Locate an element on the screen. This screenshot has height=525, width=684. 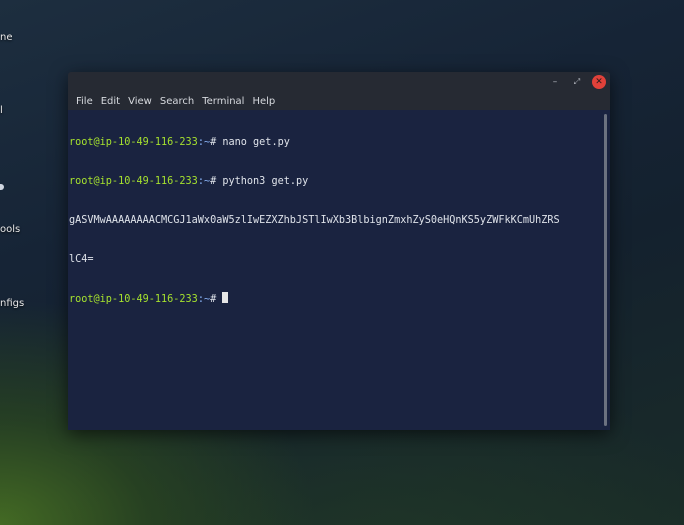
terminal-line: root@ip-10-49-116-233:~# nano get.py is located at coordinates (335, 142).